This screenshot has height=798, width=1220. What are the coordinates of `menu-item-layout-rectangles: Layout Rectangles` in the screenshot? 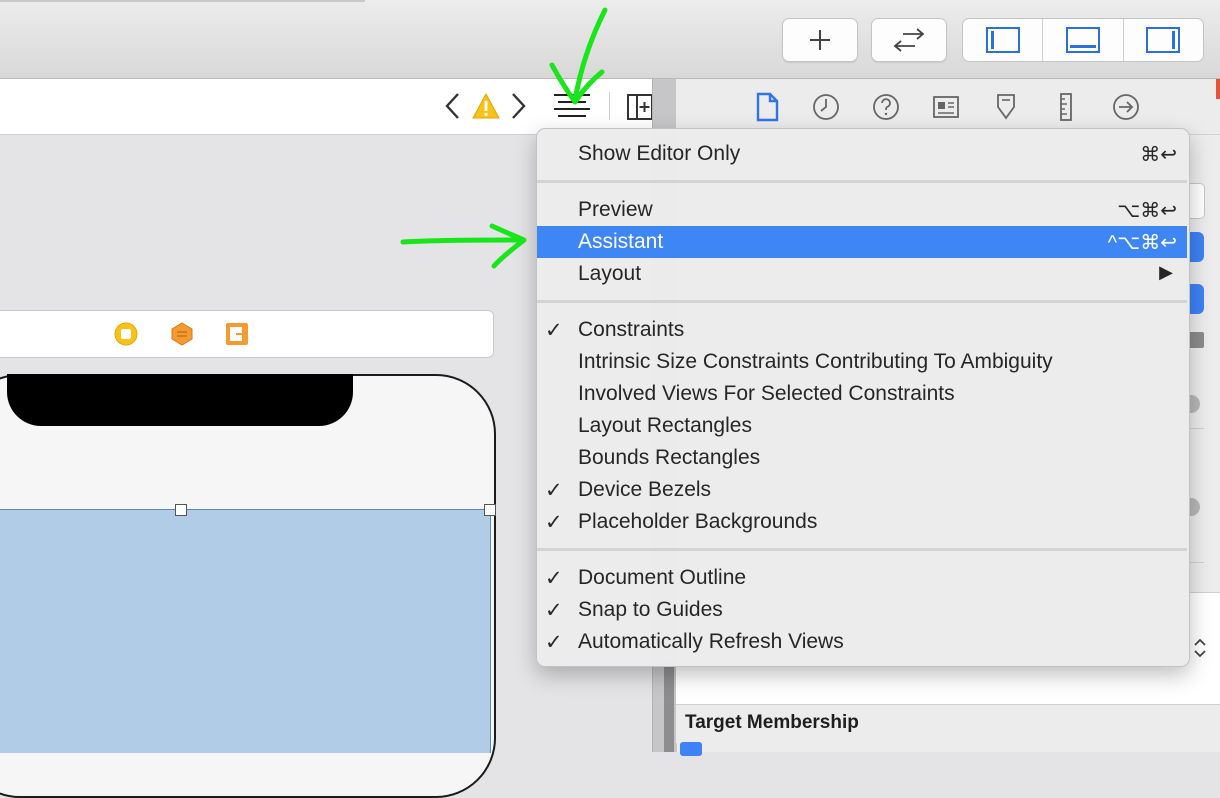 It's located at (862, 426).